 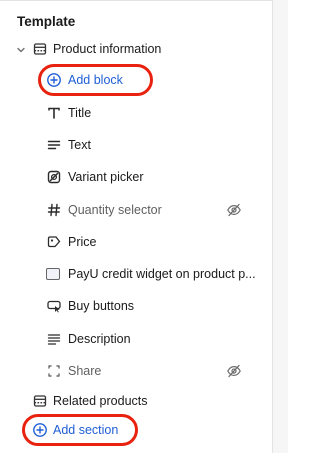 I want to click on block-label: Price, so click(x=82, y=242).